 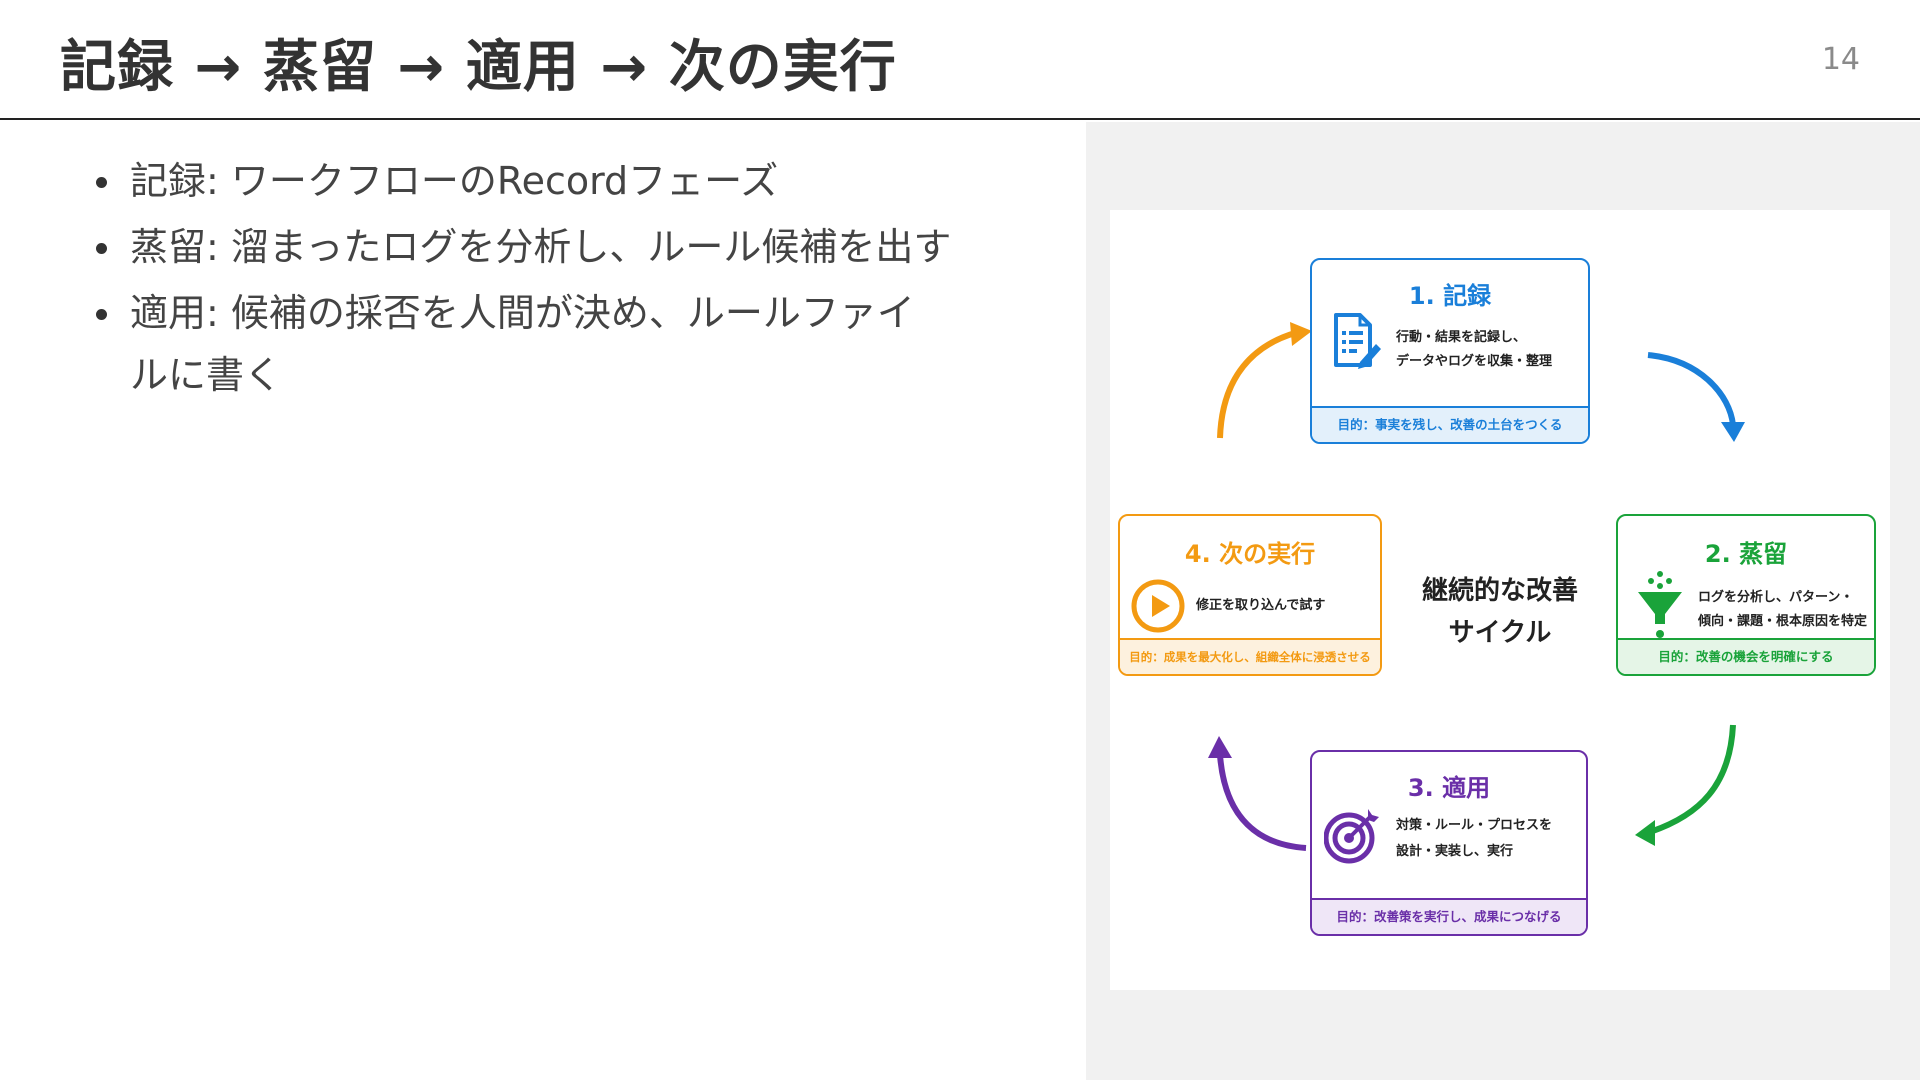 What do you see at coordinates (1746, 656) in the screenshot?
I see `stage-distill-purpose: 目的：改善の機会を明確にする` at bounding box center [1746, 656].